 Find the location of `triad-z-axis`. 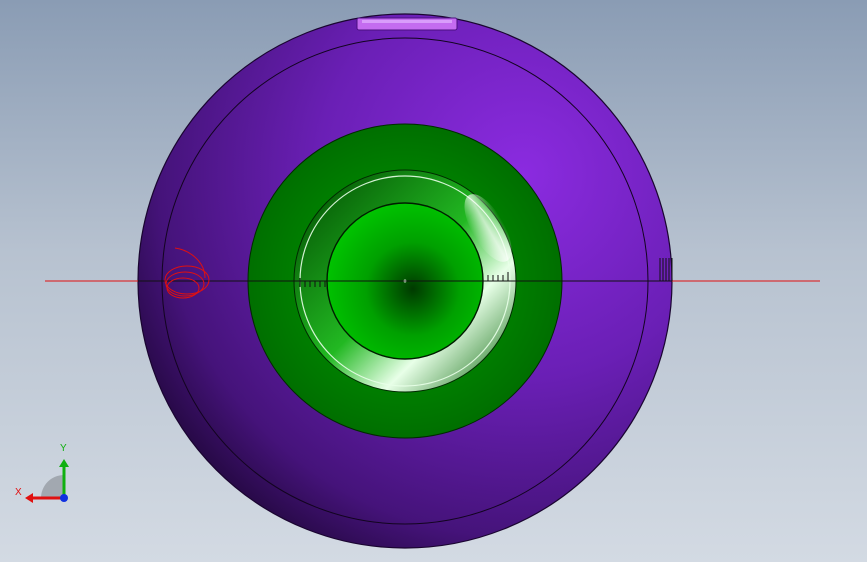

triad-z-axis is located at coordinates (64, 498).